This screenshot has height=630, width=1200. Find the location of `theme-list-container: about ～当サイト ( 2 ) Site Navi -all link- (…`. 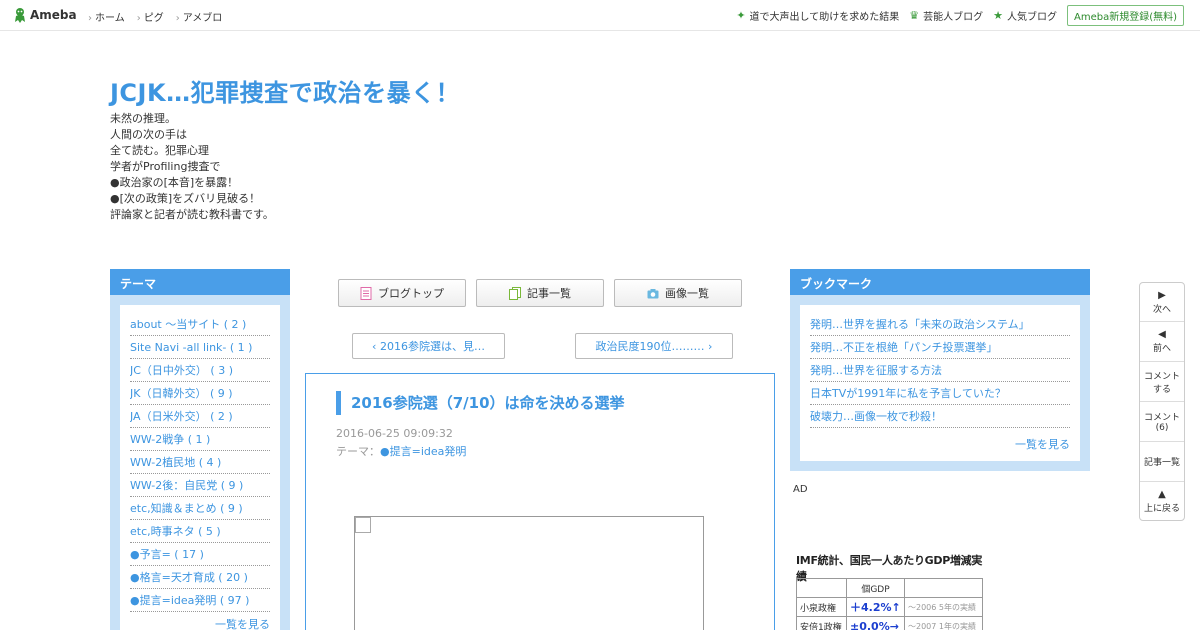

theme-list-container: about ～当サイト ( 2 ) Site Navi -all link- (… is located at coordinates (200, 467).